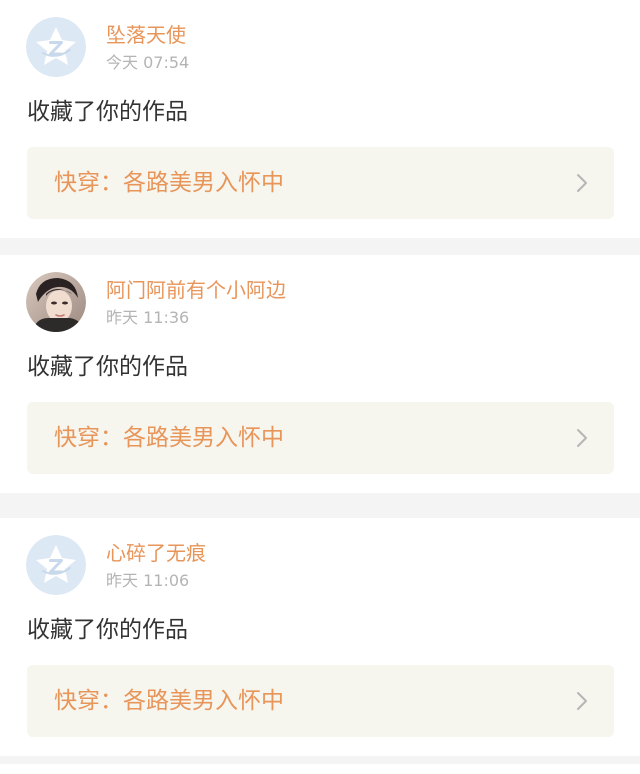 This screenshot has height=774, width=640. What do you see at coordinates (148, 580) in the screenshot?
I see `timestamp: 昨天 11:06` at bounding box center [148, 580].